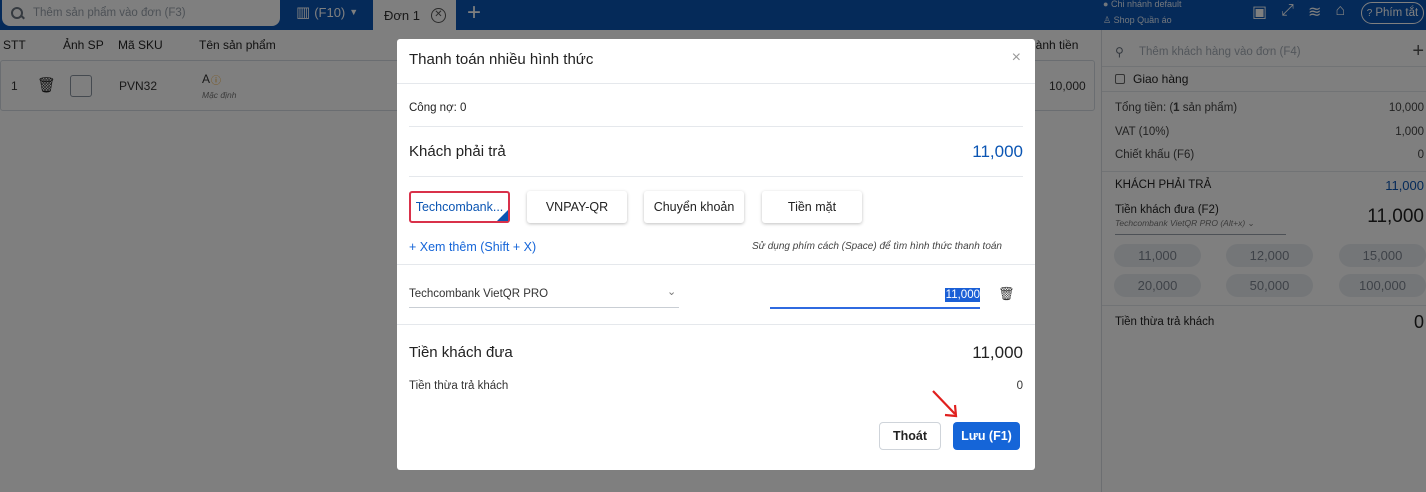 The height and width of the screenshot is (492, 1426). I want to click on trash-icon: 🗑, so click(1006, 294).